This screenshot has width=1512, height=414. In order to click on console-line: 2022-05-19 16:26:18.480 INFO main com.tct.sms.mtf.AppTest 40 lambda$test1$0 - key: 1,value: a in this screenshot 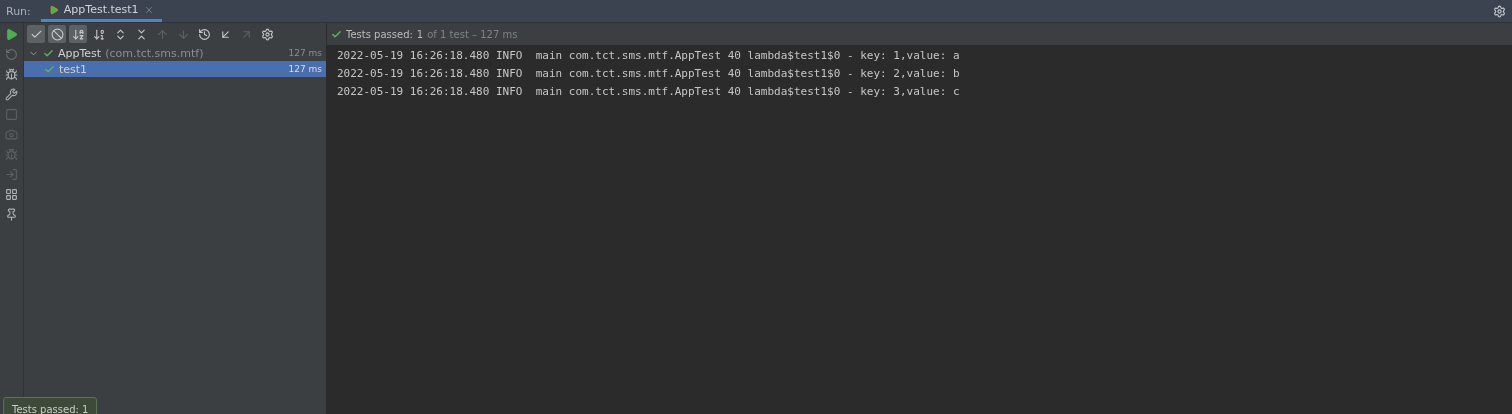, I will do `click(649, 56)`.